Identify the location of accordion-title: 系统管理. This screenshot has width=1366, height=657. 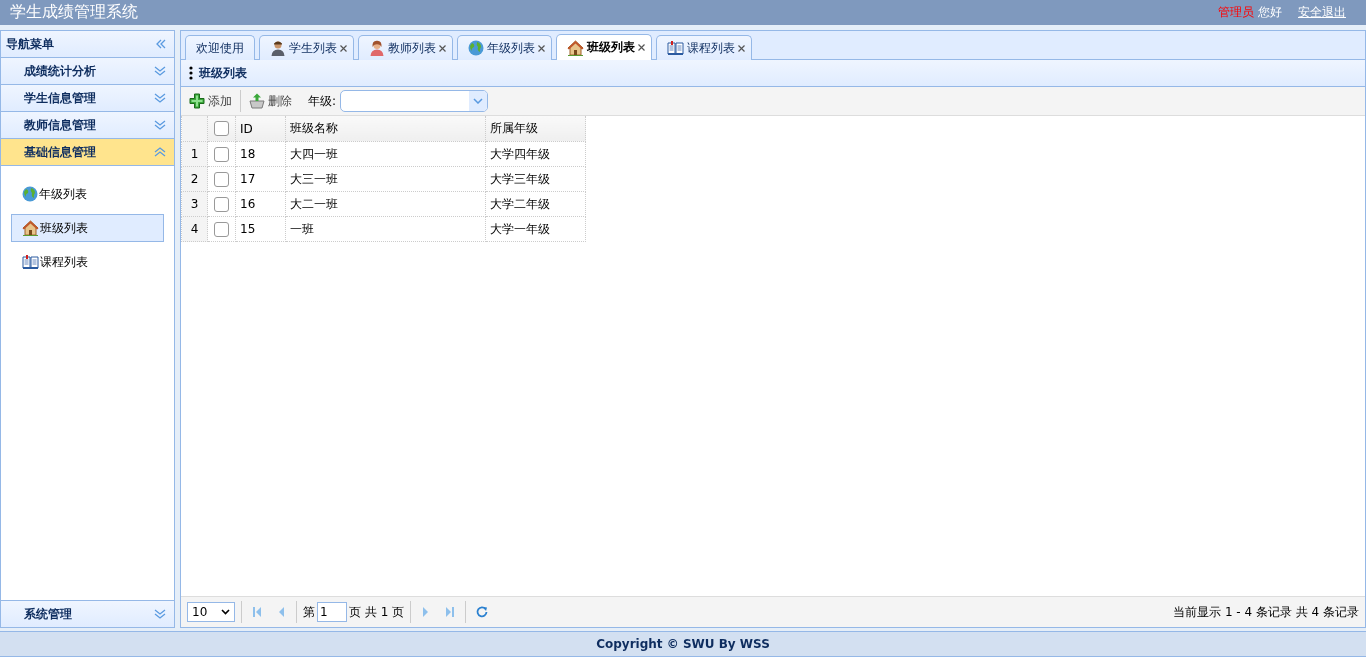
(48, 614).